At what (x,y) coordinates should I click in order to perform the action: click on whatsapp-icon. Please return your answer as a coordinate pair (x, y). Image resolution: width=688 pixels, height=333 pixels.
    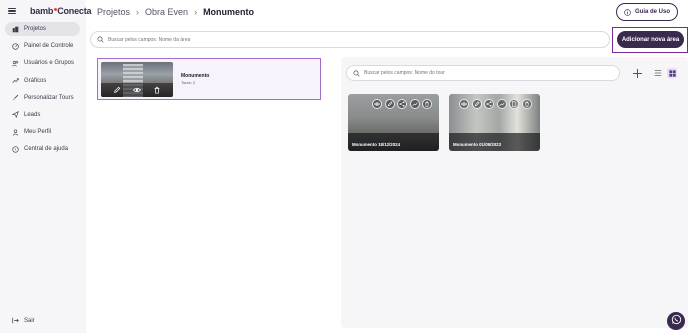
    Looking at the image, I should click on (676, 321).